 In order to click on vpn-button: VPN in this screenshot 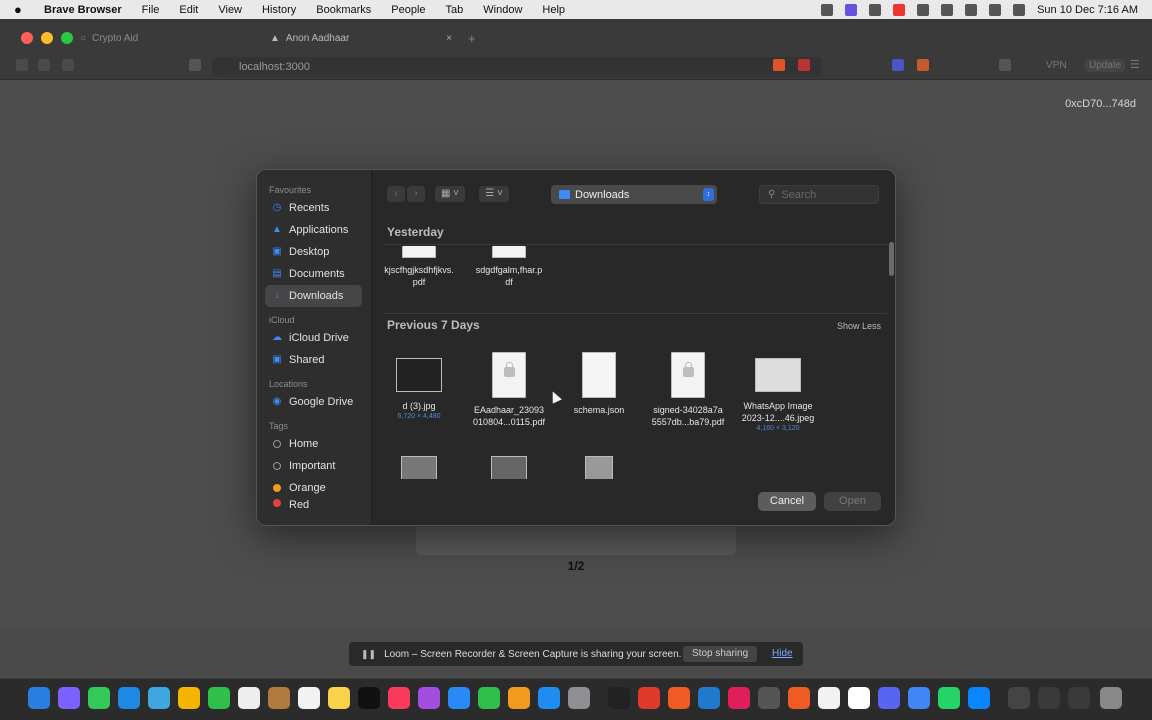, I will do `click(1056, 65)`.